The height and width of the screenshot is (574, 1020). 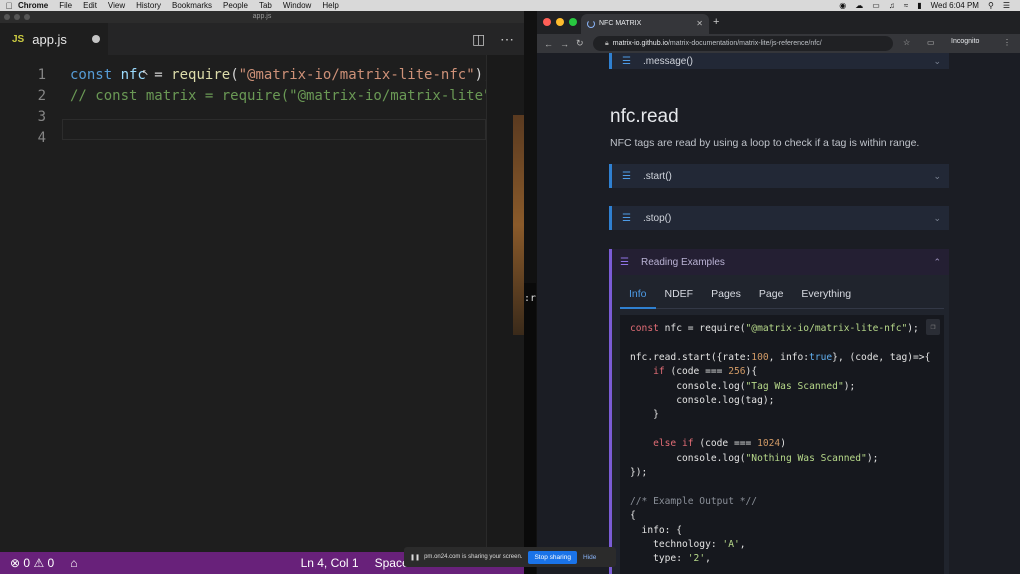 What do you see at coordinates (505, 303) in the screenshot?
I see `minimap` at bounding box center [505, 303].